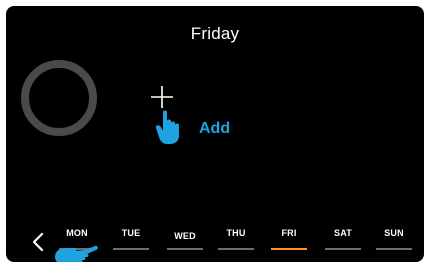 The width and height of the screenshot is (429, 266). Describe the element at coordinates (185, 236) in the screenshot. I see `tab-label: WED` at that location.